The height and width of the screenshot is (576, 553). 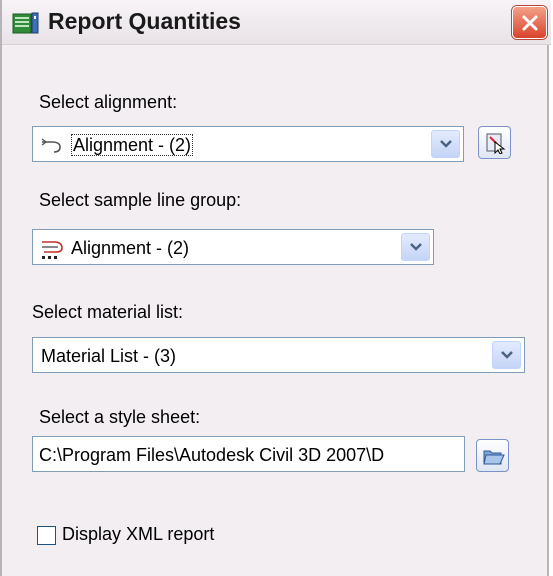 I want to click on alignment-icon, so click(x=51, y=145).